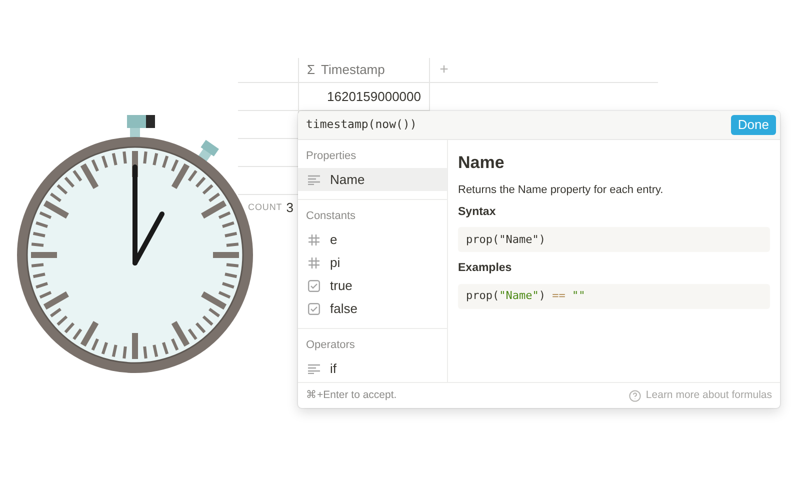 The width and height of the screenshot is (800, 500). I want to click on column-header: Σ Timestamp, so click(364, 70).